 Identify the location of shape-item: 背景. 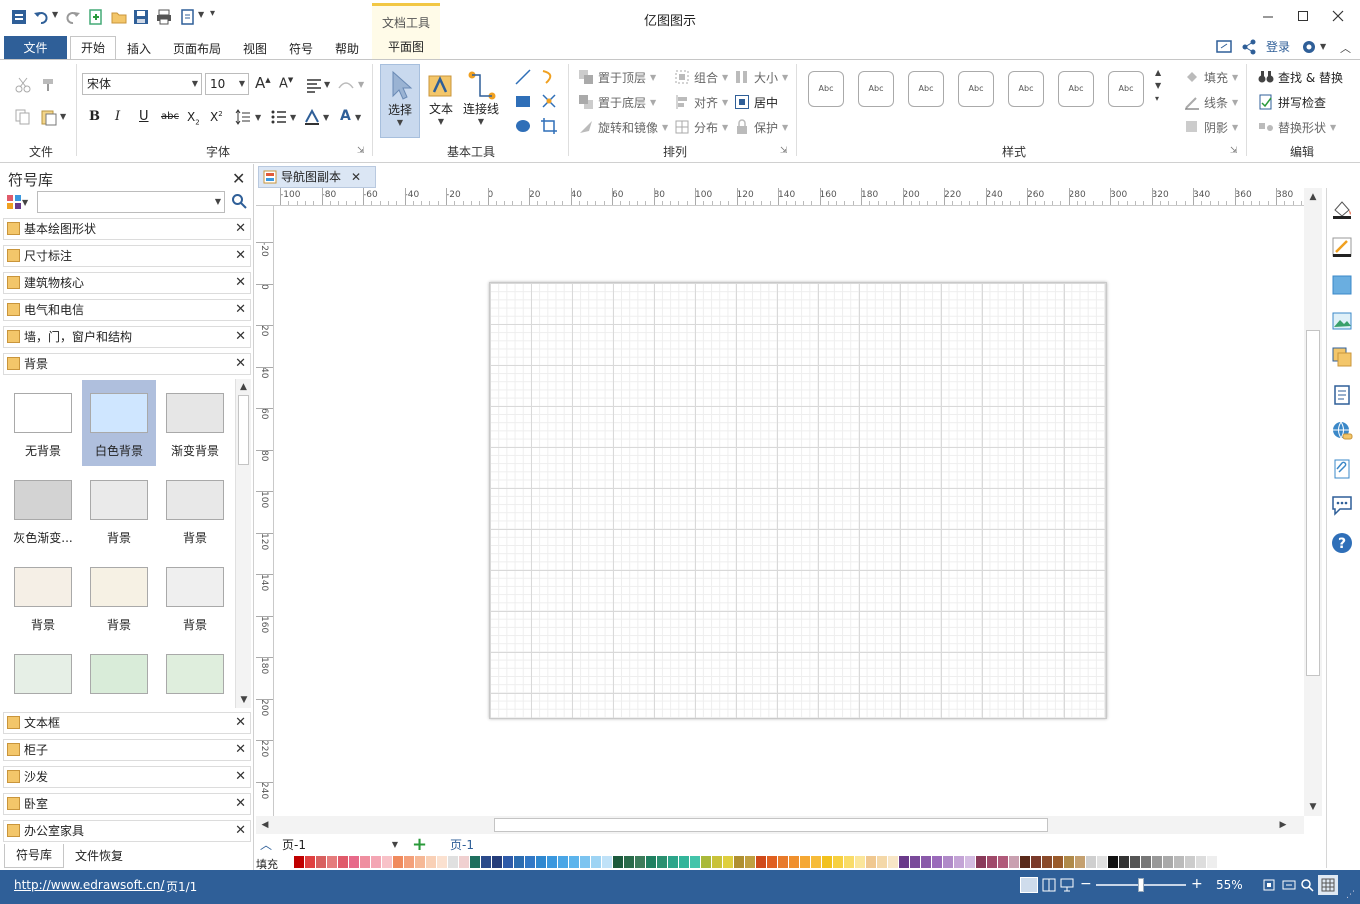
(119, 510).